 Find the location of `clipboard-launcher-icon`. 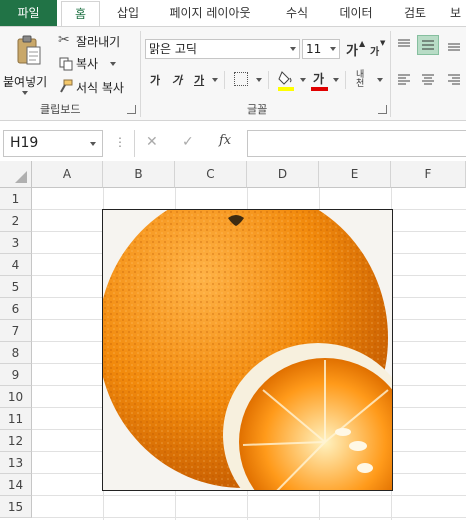

clipboard-launcher-icon is located at coordinates (131, 109).